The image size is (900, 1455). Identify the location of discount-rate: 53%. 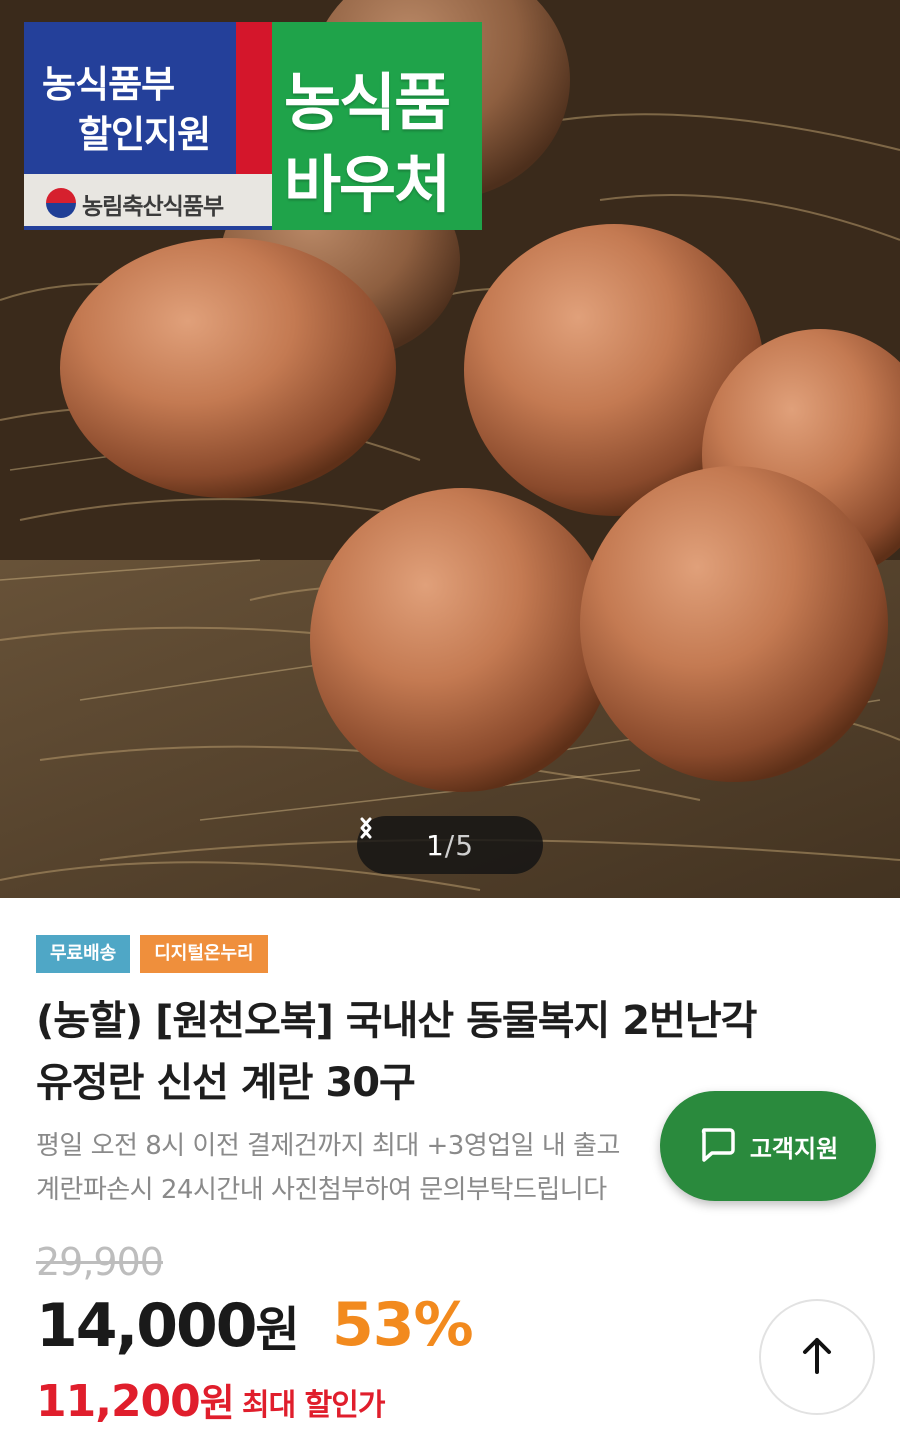
(403, 1325).